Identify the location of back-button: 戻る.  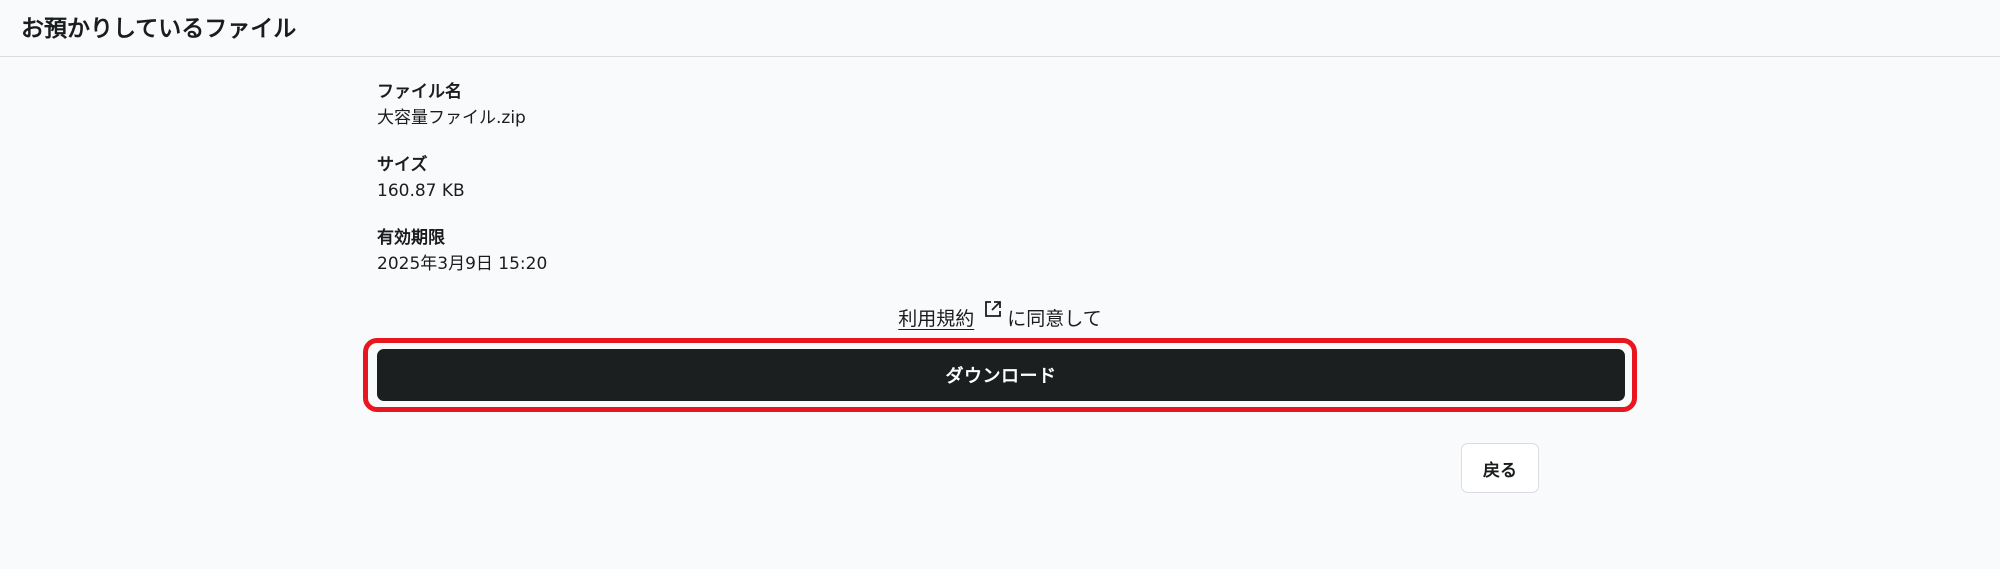
(1500, 468).